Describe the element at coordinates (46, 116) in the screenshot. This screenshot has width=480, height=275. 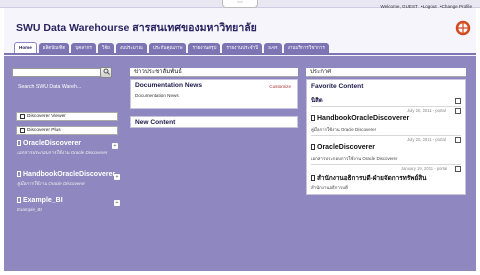
I see `discoverer-viewer-label: Discoverer Viewer` at that location.